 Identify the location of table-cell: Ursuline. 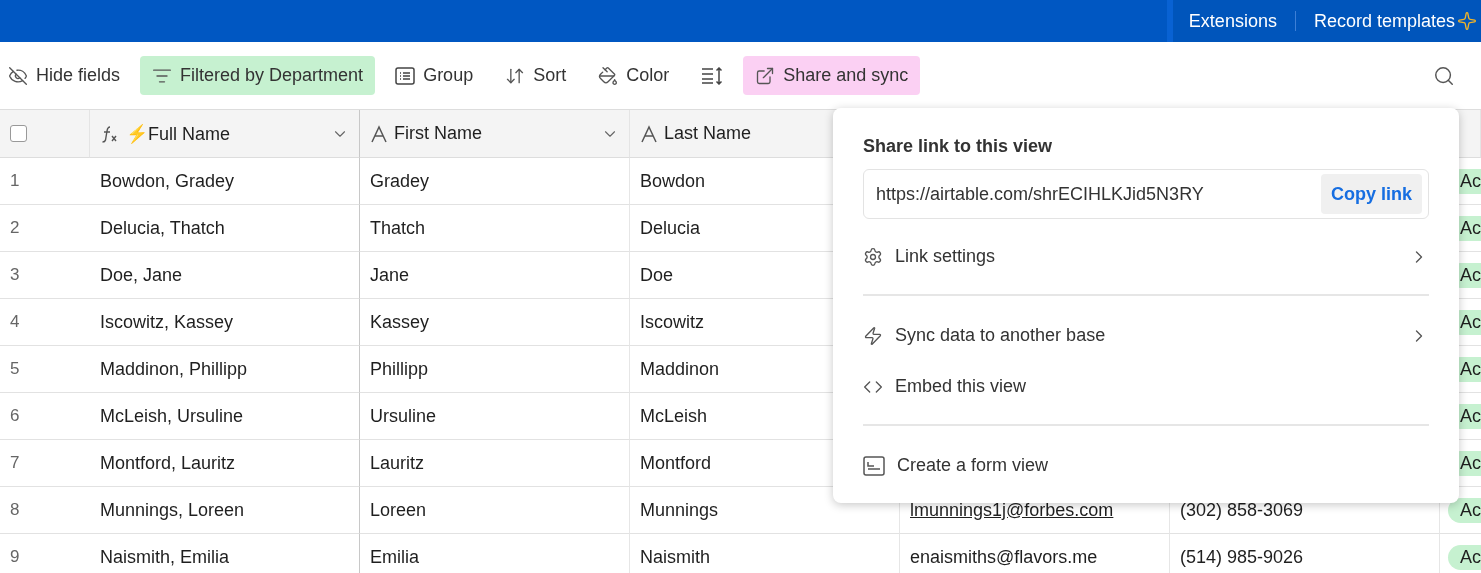
(403, 416).